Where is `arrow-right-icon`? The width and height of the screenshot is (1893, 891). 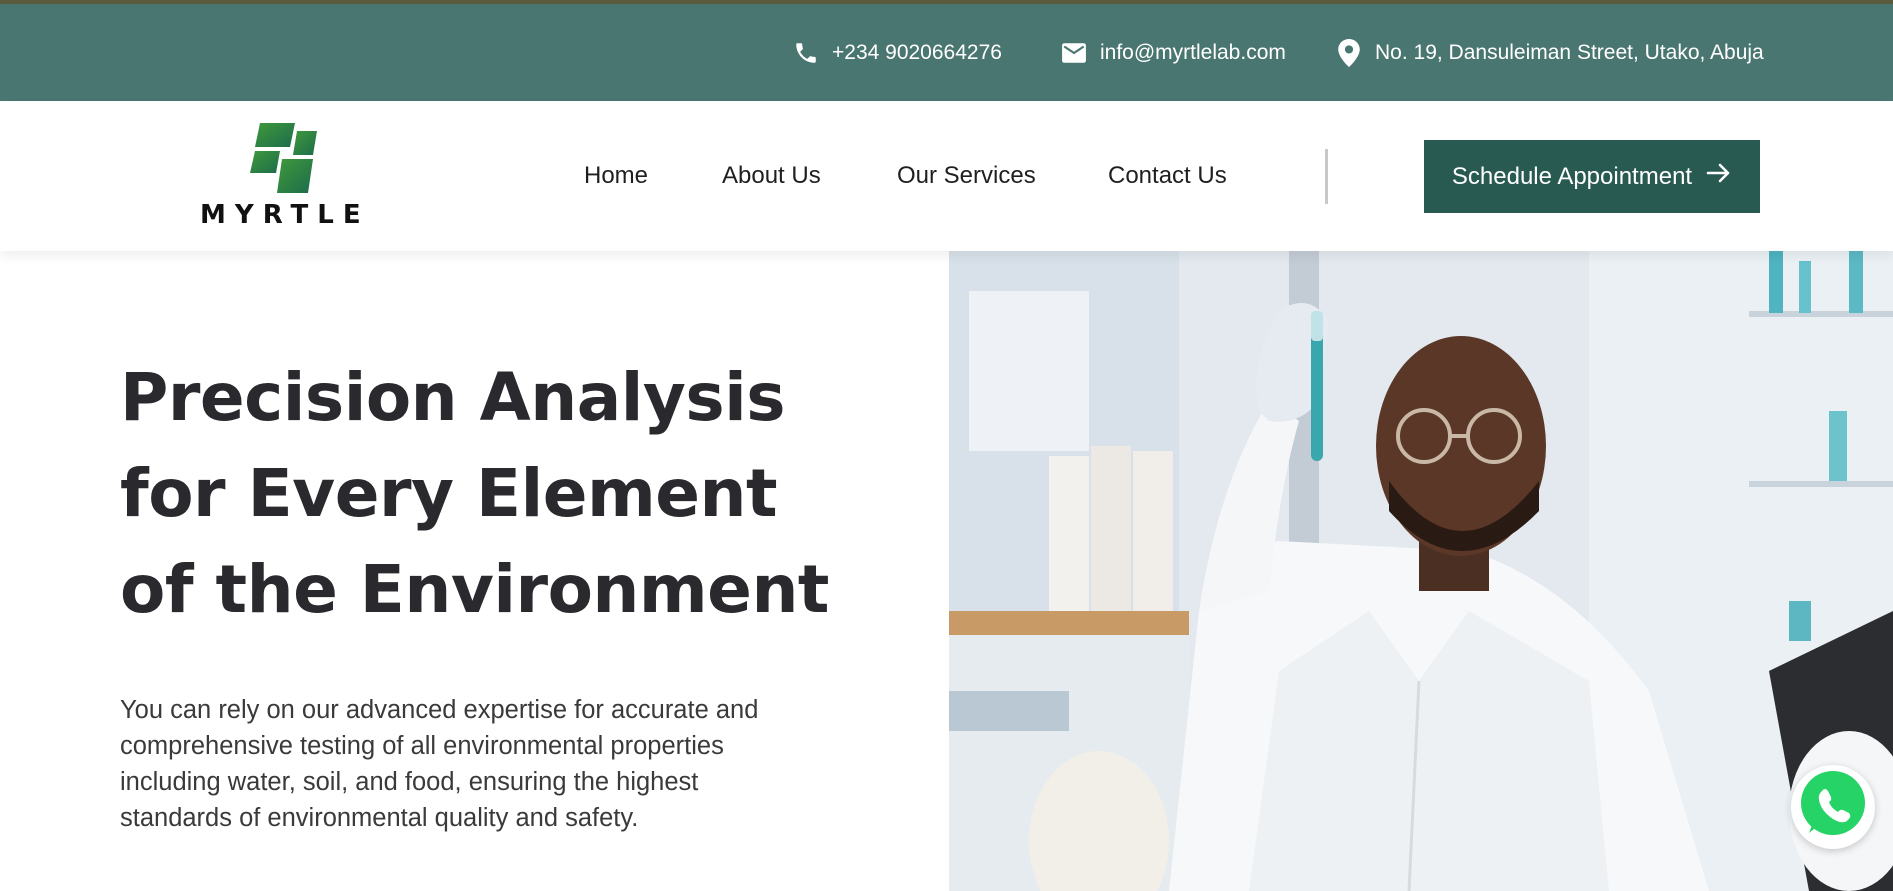
arrow-right-icon is located at coordinates (1719, 176).